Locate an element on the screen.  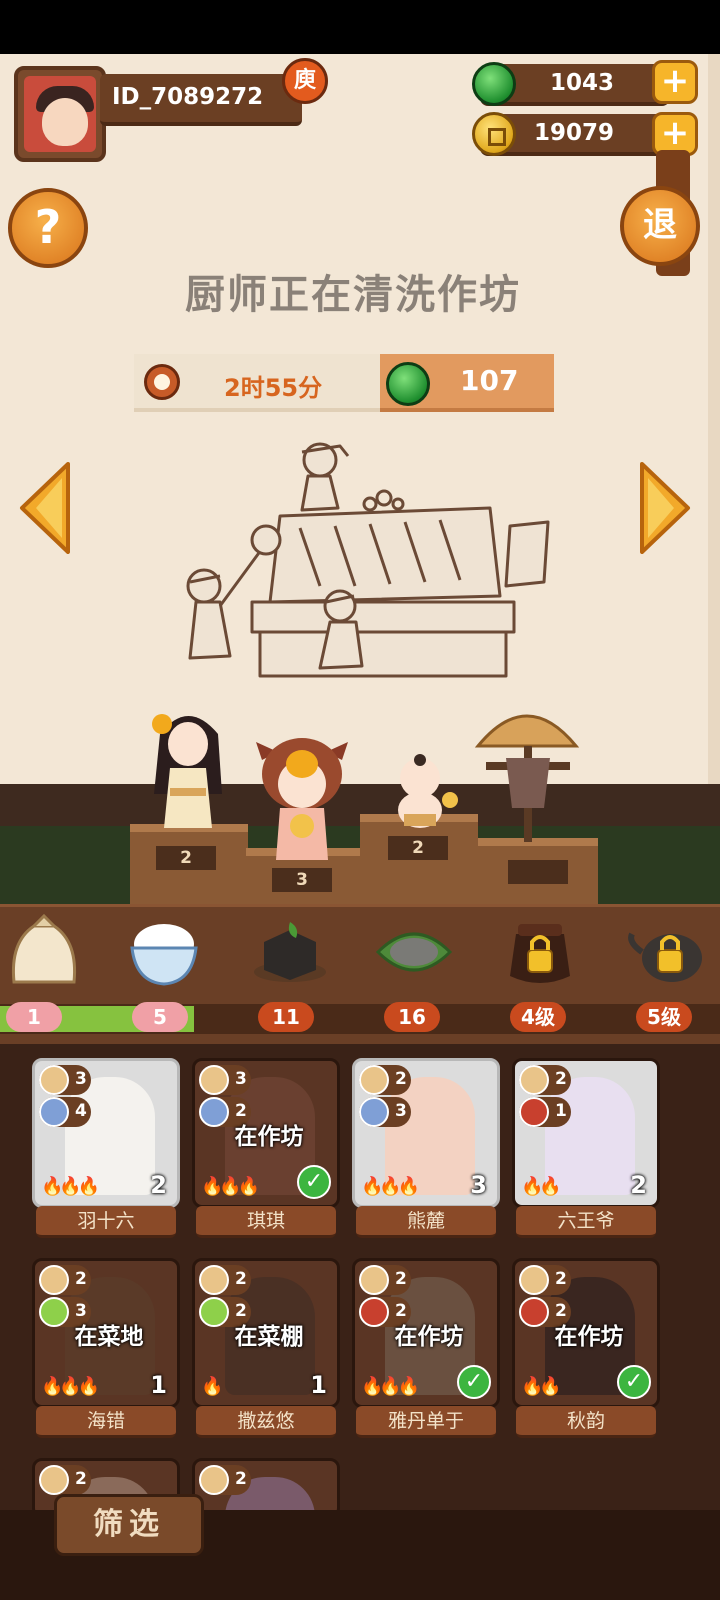
chef-status: 在菜地 is located at coordinates (109, 1337).